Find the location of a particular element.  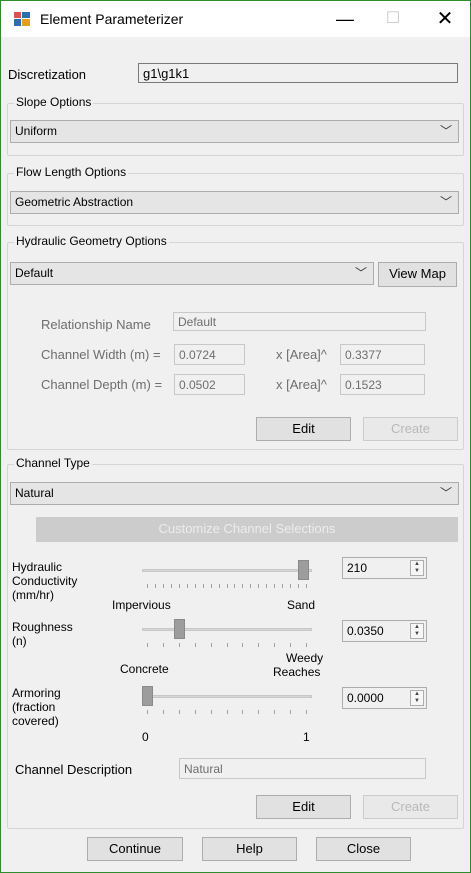

armoring-label-line3: covered) is located at coordinates (35, 721).